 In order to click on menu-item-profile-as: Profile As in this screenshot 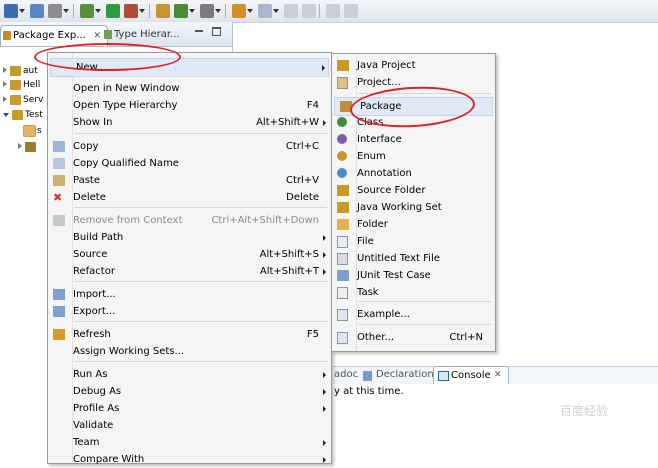, I will do `click(189, 408)`.